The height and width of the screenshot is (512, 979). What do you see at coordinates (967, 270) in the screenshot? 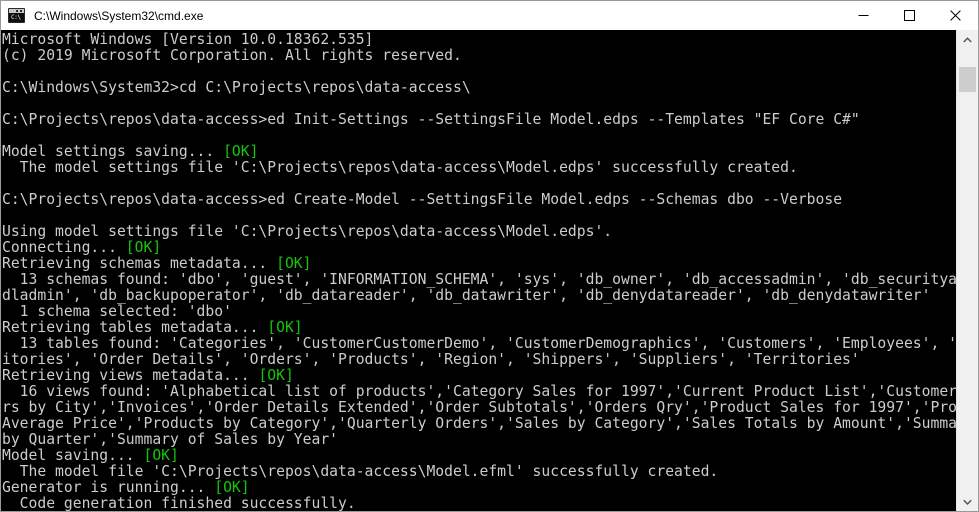
I see `vertical-scrollbar` at bounding box center [967, 270].